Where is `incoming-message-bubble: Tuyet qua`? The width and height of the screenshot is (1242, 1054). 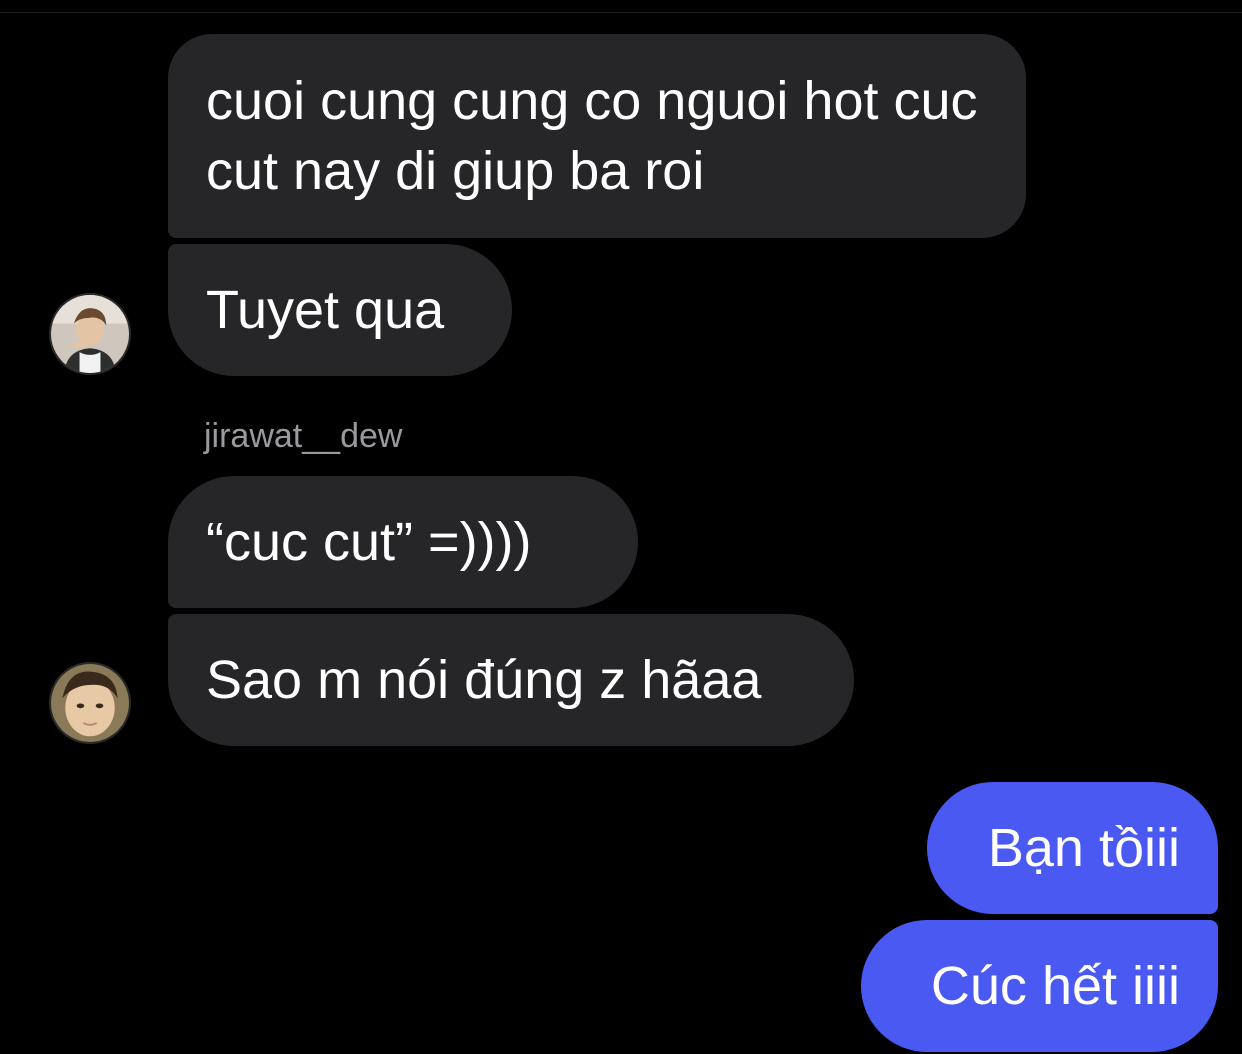 incoming-message-bubble: Tuyet qua is located at coordinates (340, 310).